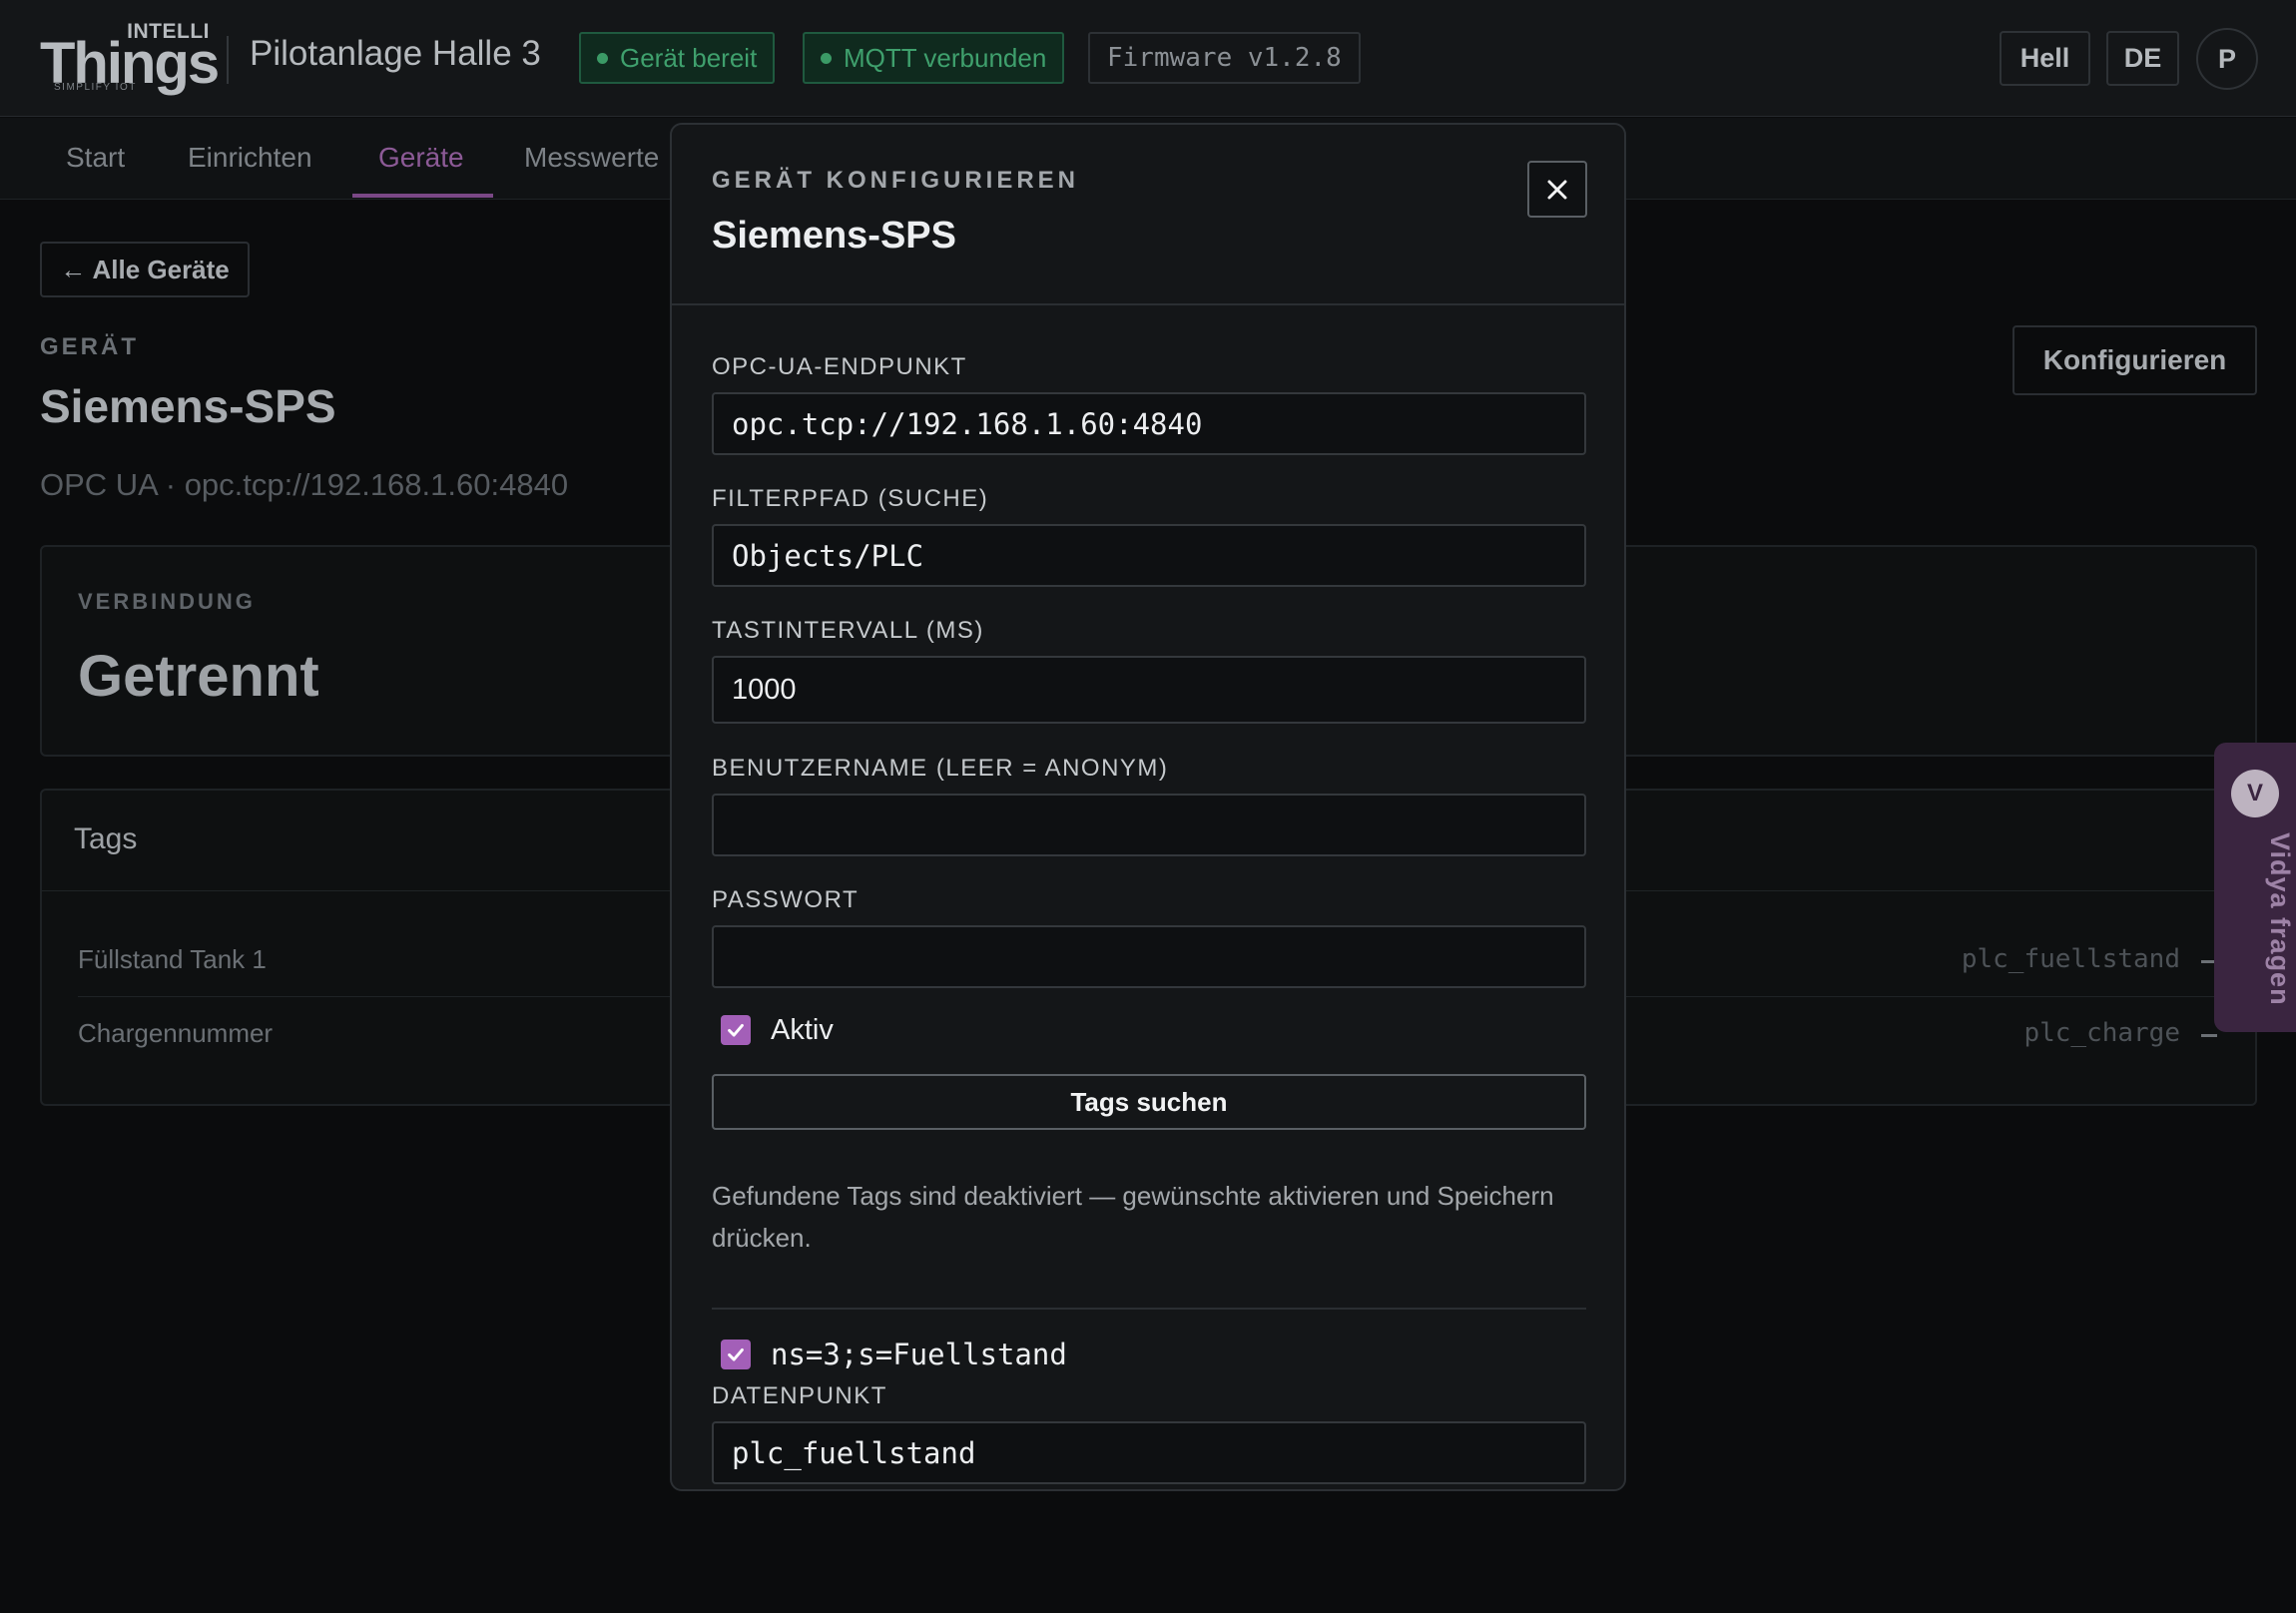  What do you see at coordinates (2280, 919) in the screenshot?
I see `assistant-tab-label: Vidya fragen` at bounding box center [2280, 919].